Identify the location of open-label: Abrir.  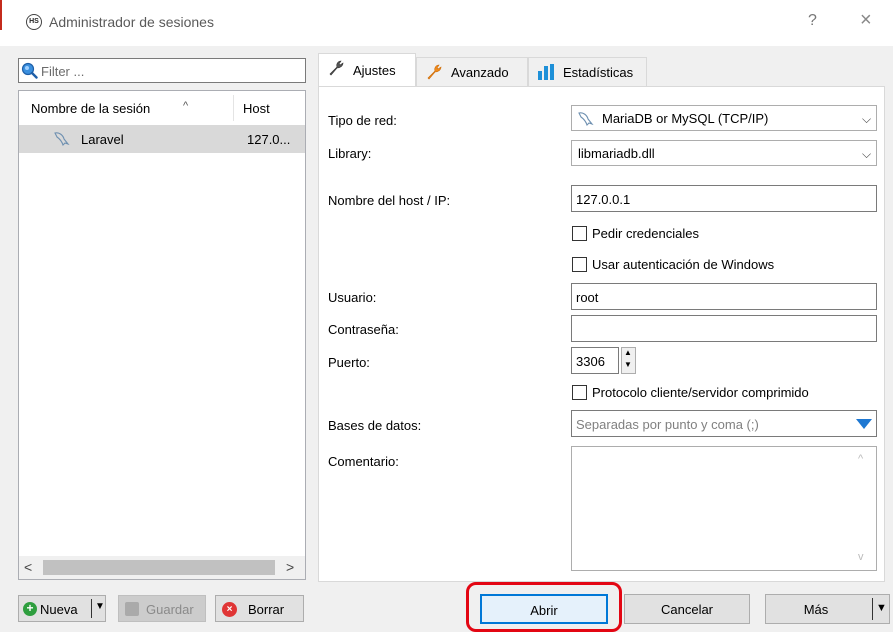
(544, 610).